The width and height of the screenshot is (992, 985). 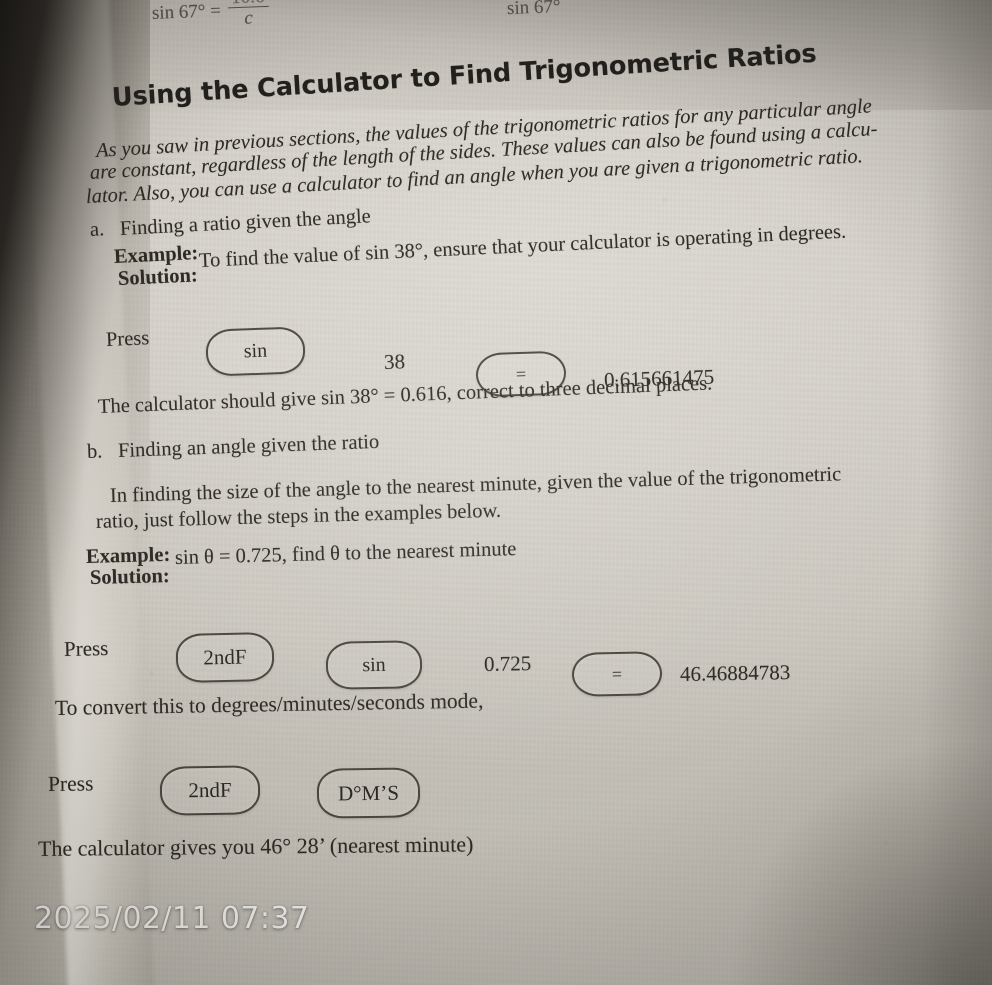 I want to click on section-b-title: Finding an angle given the ratio, so click(x=248, y=446).